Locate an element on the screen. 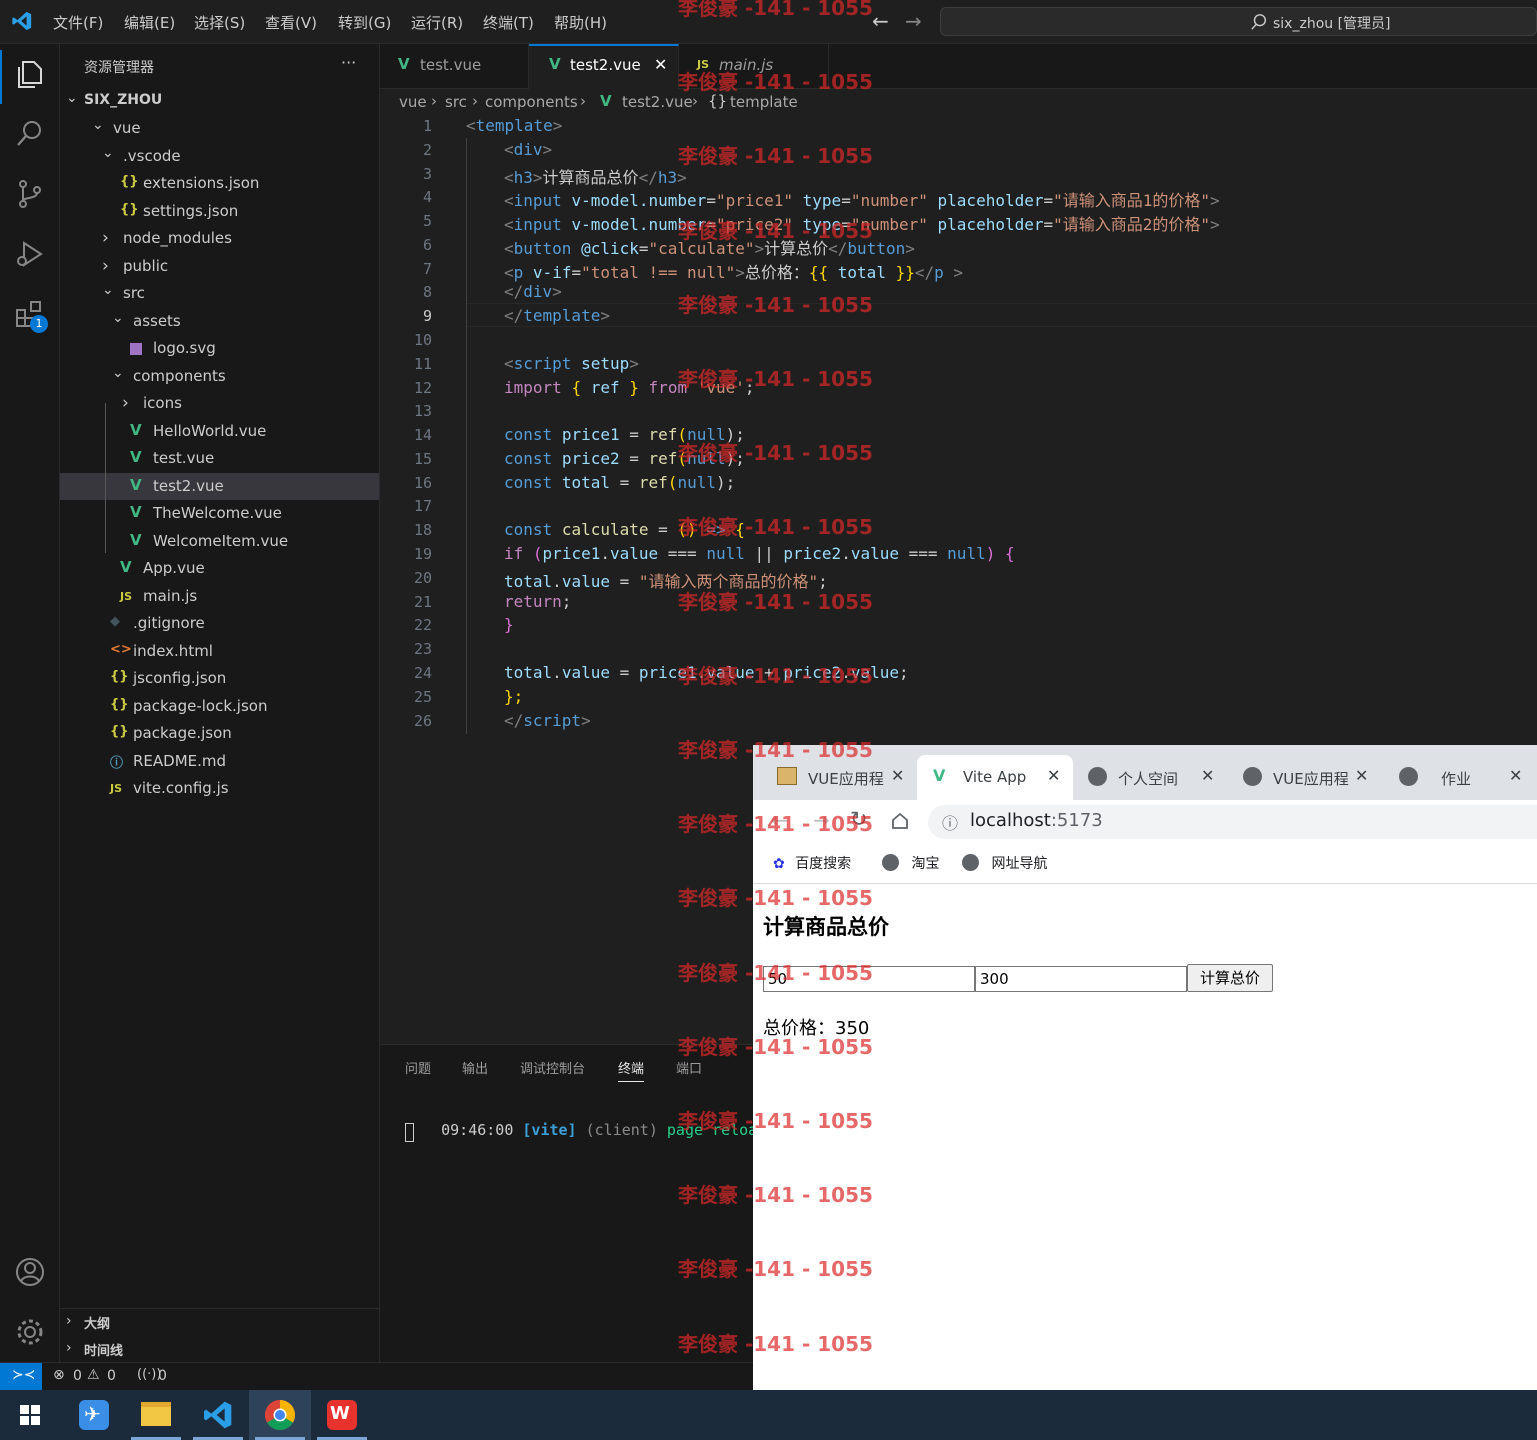 This screenshot has width=1537, height=1440. more-actions-icon: ··· is located at coordinates (348, 62).